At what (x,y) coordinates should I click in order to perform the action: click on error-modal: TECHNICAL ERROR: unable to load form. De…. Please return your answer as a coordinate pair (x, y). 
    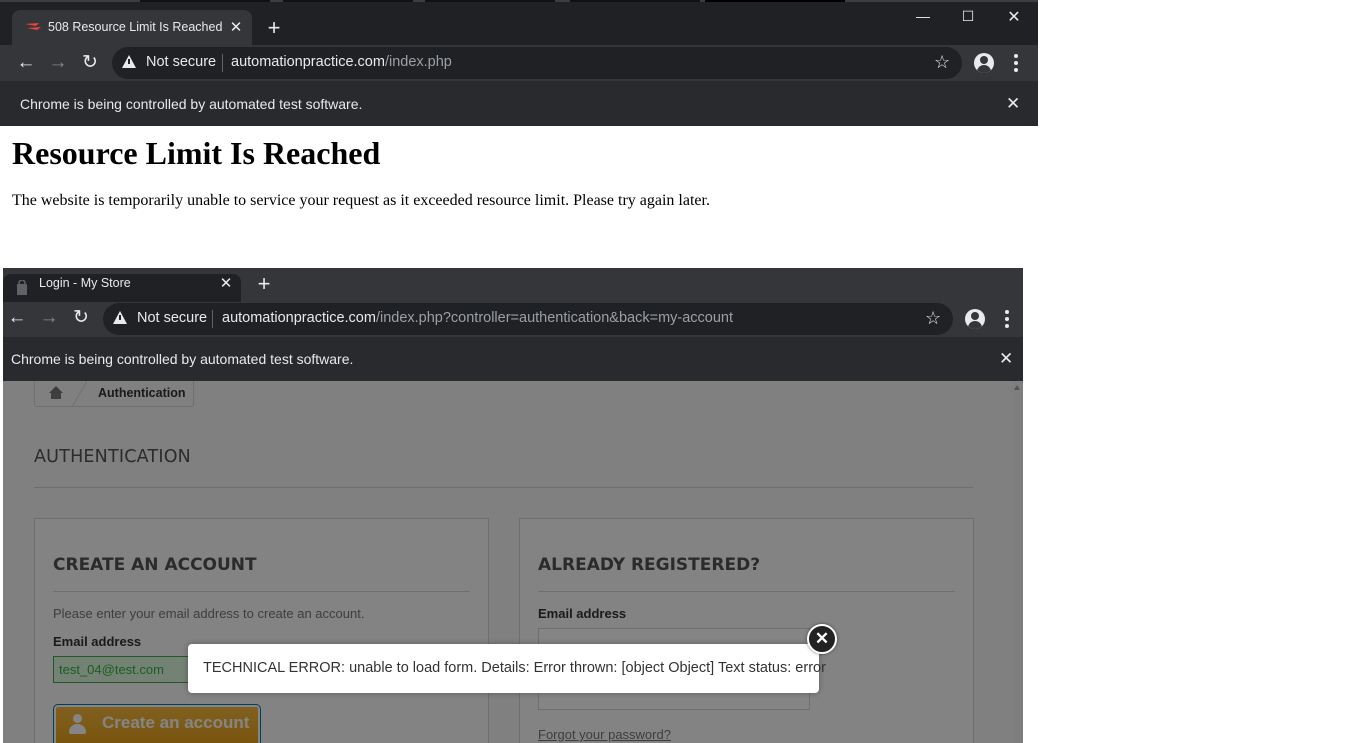
    Looking at the image, I should click on (507, 668).